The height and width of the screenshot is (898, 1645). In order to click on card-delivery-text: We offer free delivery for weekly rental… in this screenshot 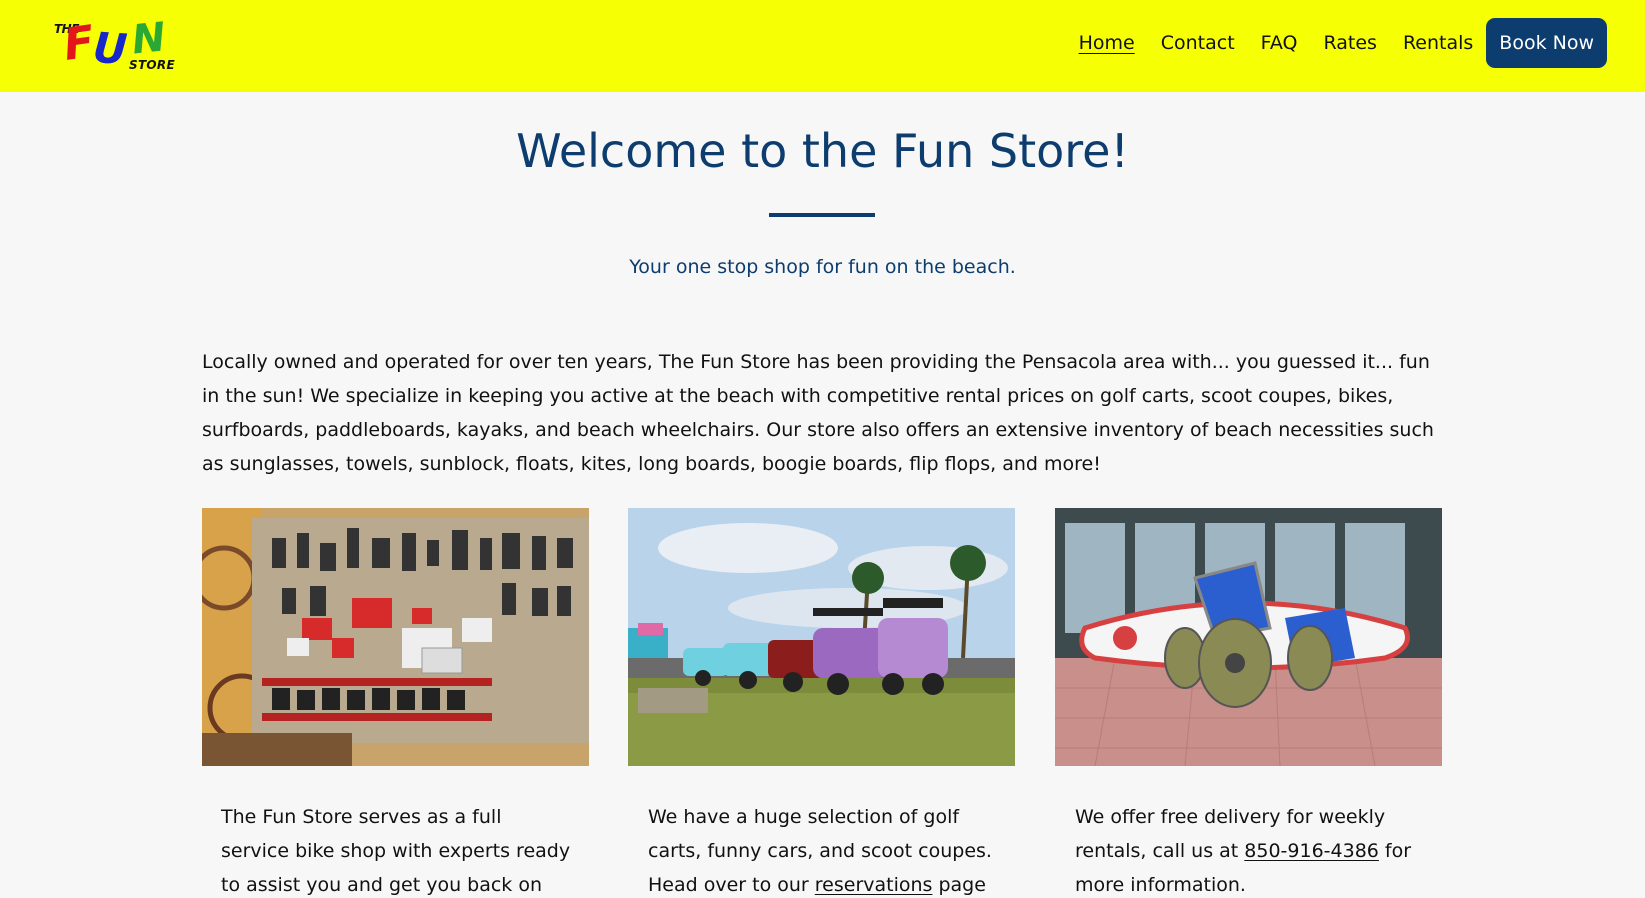, I will do `click(1250, 849)`.